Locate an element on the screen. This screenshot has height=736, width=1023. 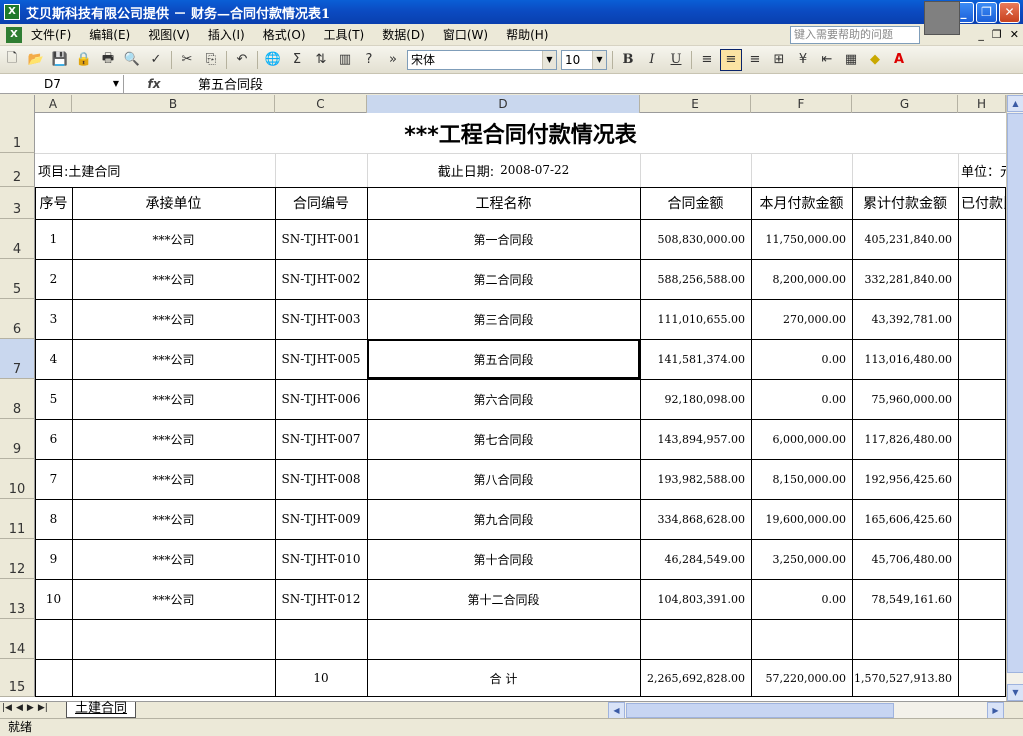
column-header-d: D is located at coordinates (503, 104).